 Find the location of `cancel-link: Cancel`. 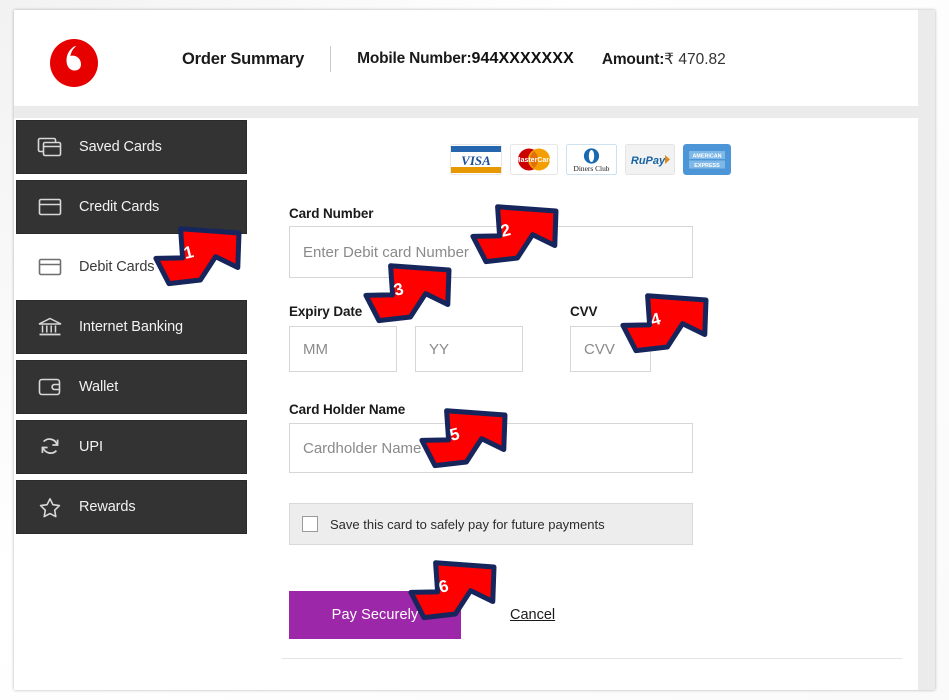

cancel-link: Cancel is located at coordinates (532, 615).